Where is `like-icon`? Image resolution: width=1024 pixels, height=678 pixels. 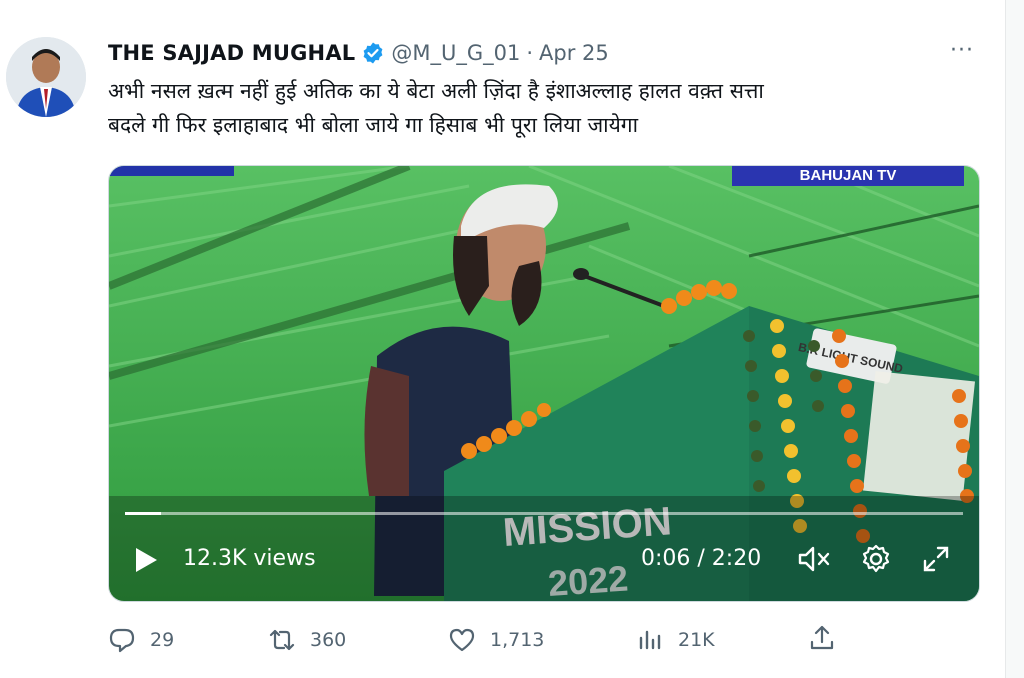 like-icon is located at coordinates (462, 640).